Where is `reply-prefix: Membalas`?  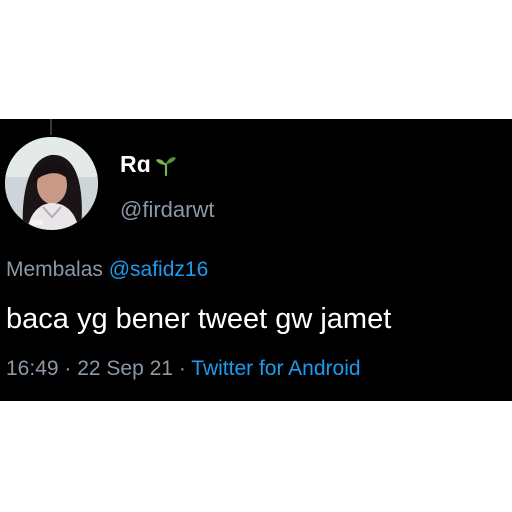
reply-prefix: Membalas is located at coordinates (54, 269).